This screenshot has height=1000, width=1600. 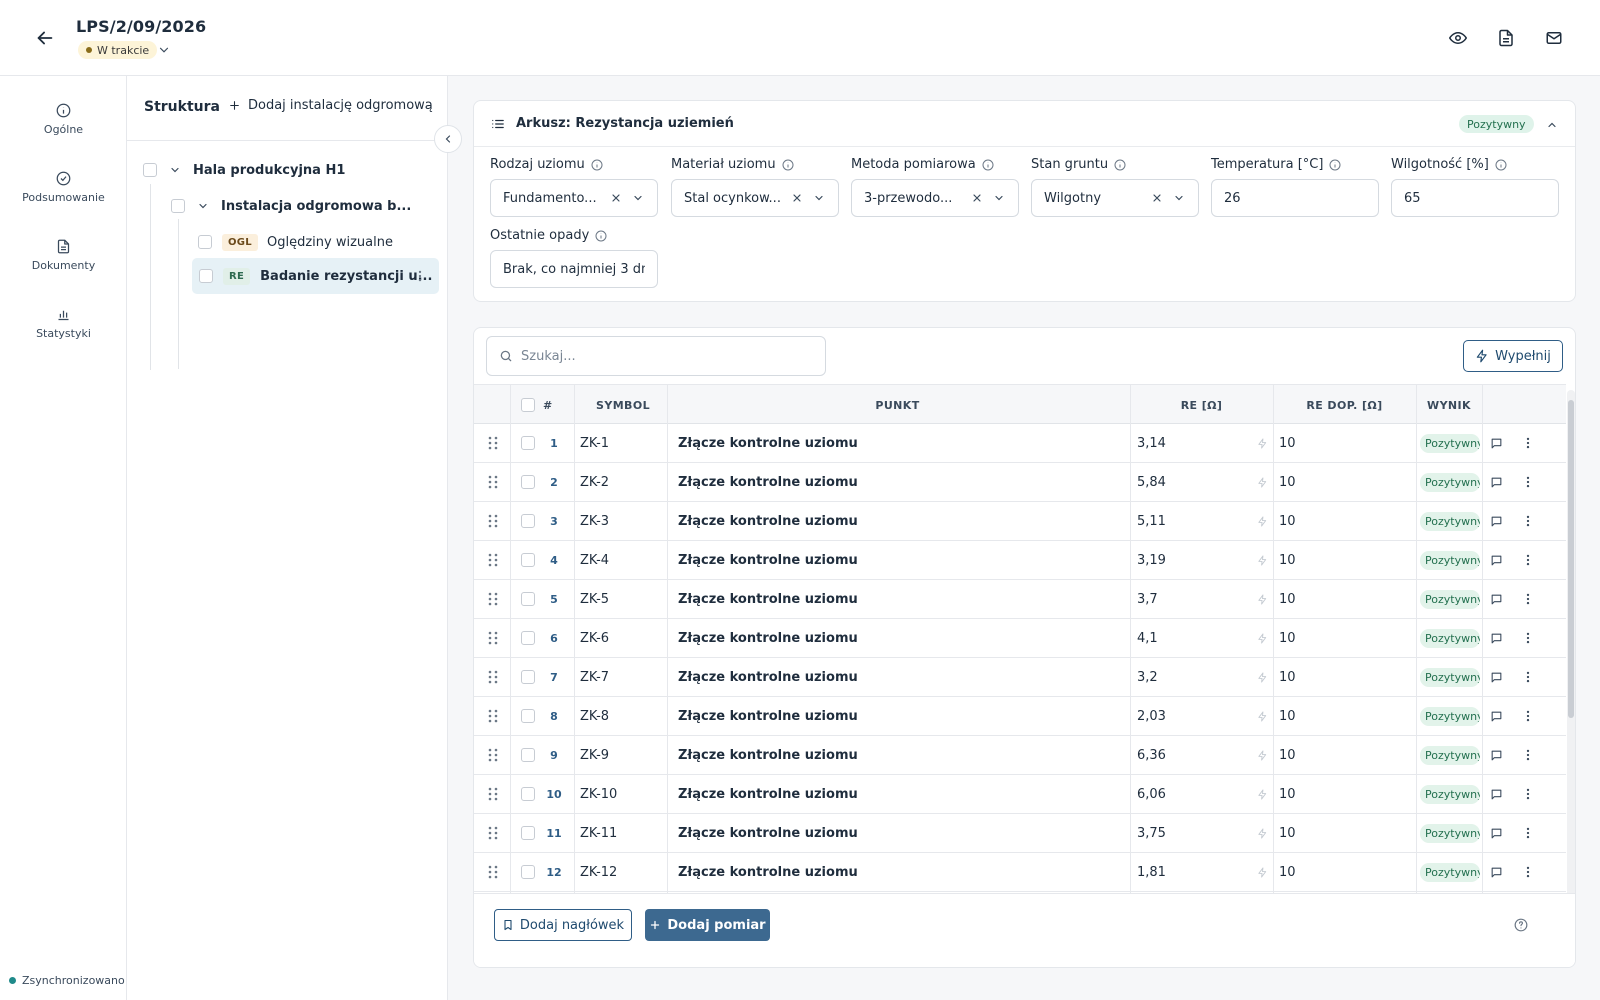 I want to click on add-measurement-button: Dodaj pomiar, so click(x=707, y=925).